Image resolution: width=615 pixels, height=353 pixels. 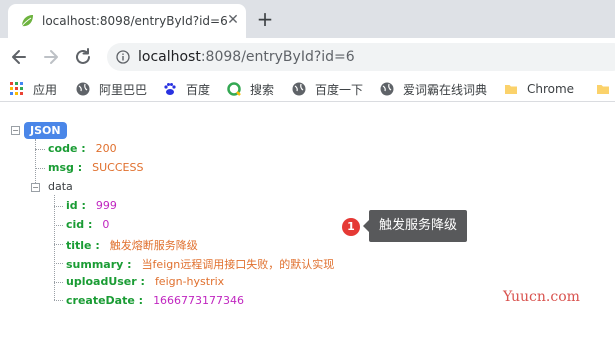 What do you see at coordinates (551, 89) in the screenshot?
I see `bookmark-label: Chrome` at bounding box center [551, 89].